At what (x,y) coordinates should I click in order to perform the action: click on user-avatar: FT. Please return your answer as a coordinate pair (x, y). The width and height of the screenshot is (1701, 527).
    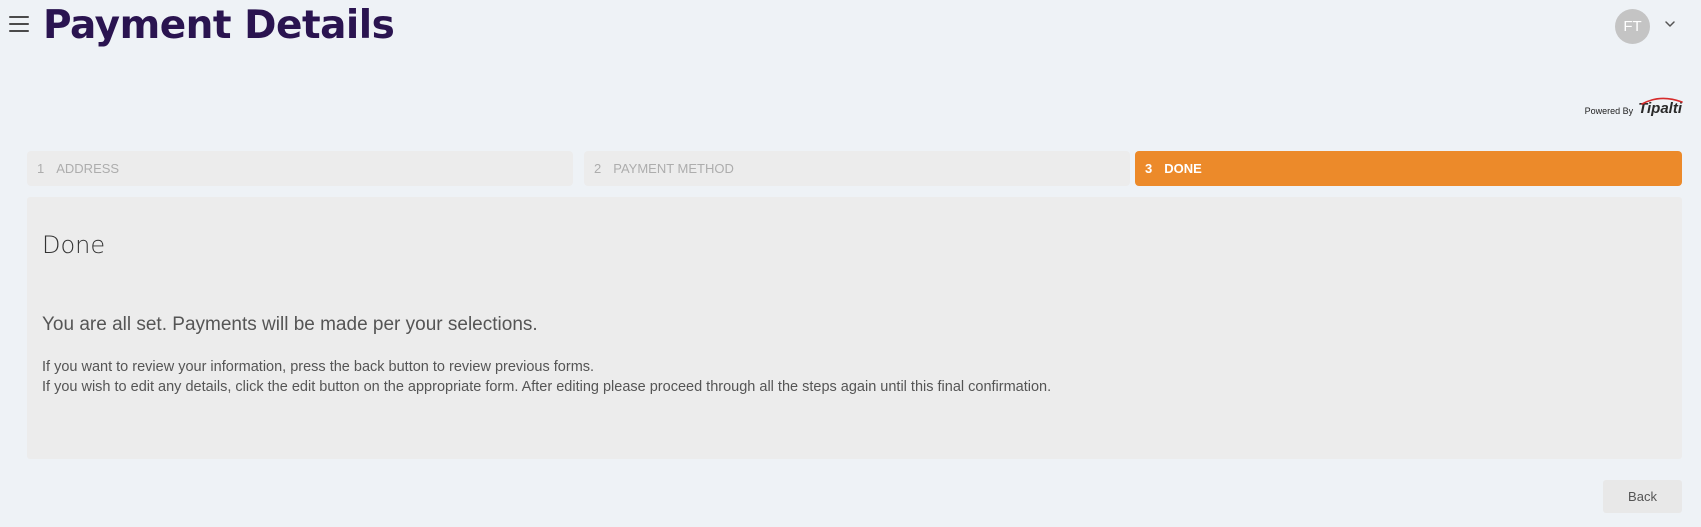
    Looking at the image, I should click on (1632, 26).